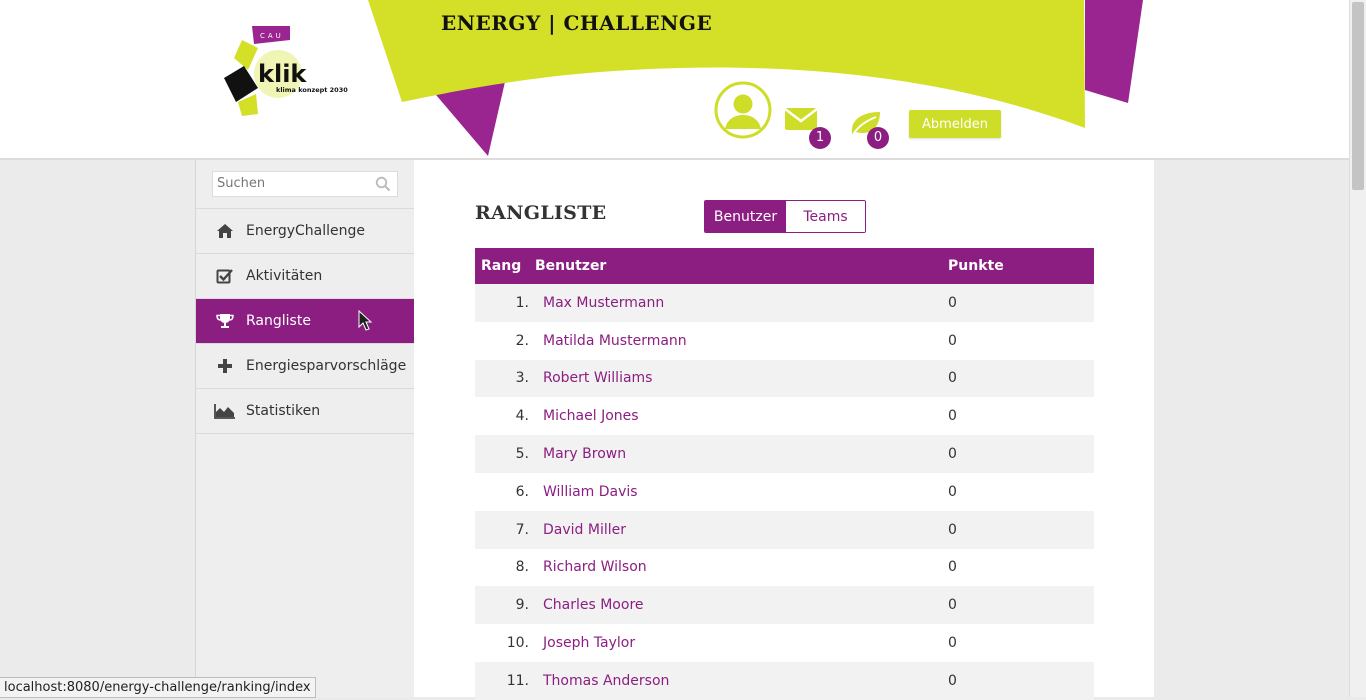  What do you see at coordinates (784, 680) in the screenshot?
I see `table-row: 11. Thomas Anderson 0` at bounding box center [784, 680].